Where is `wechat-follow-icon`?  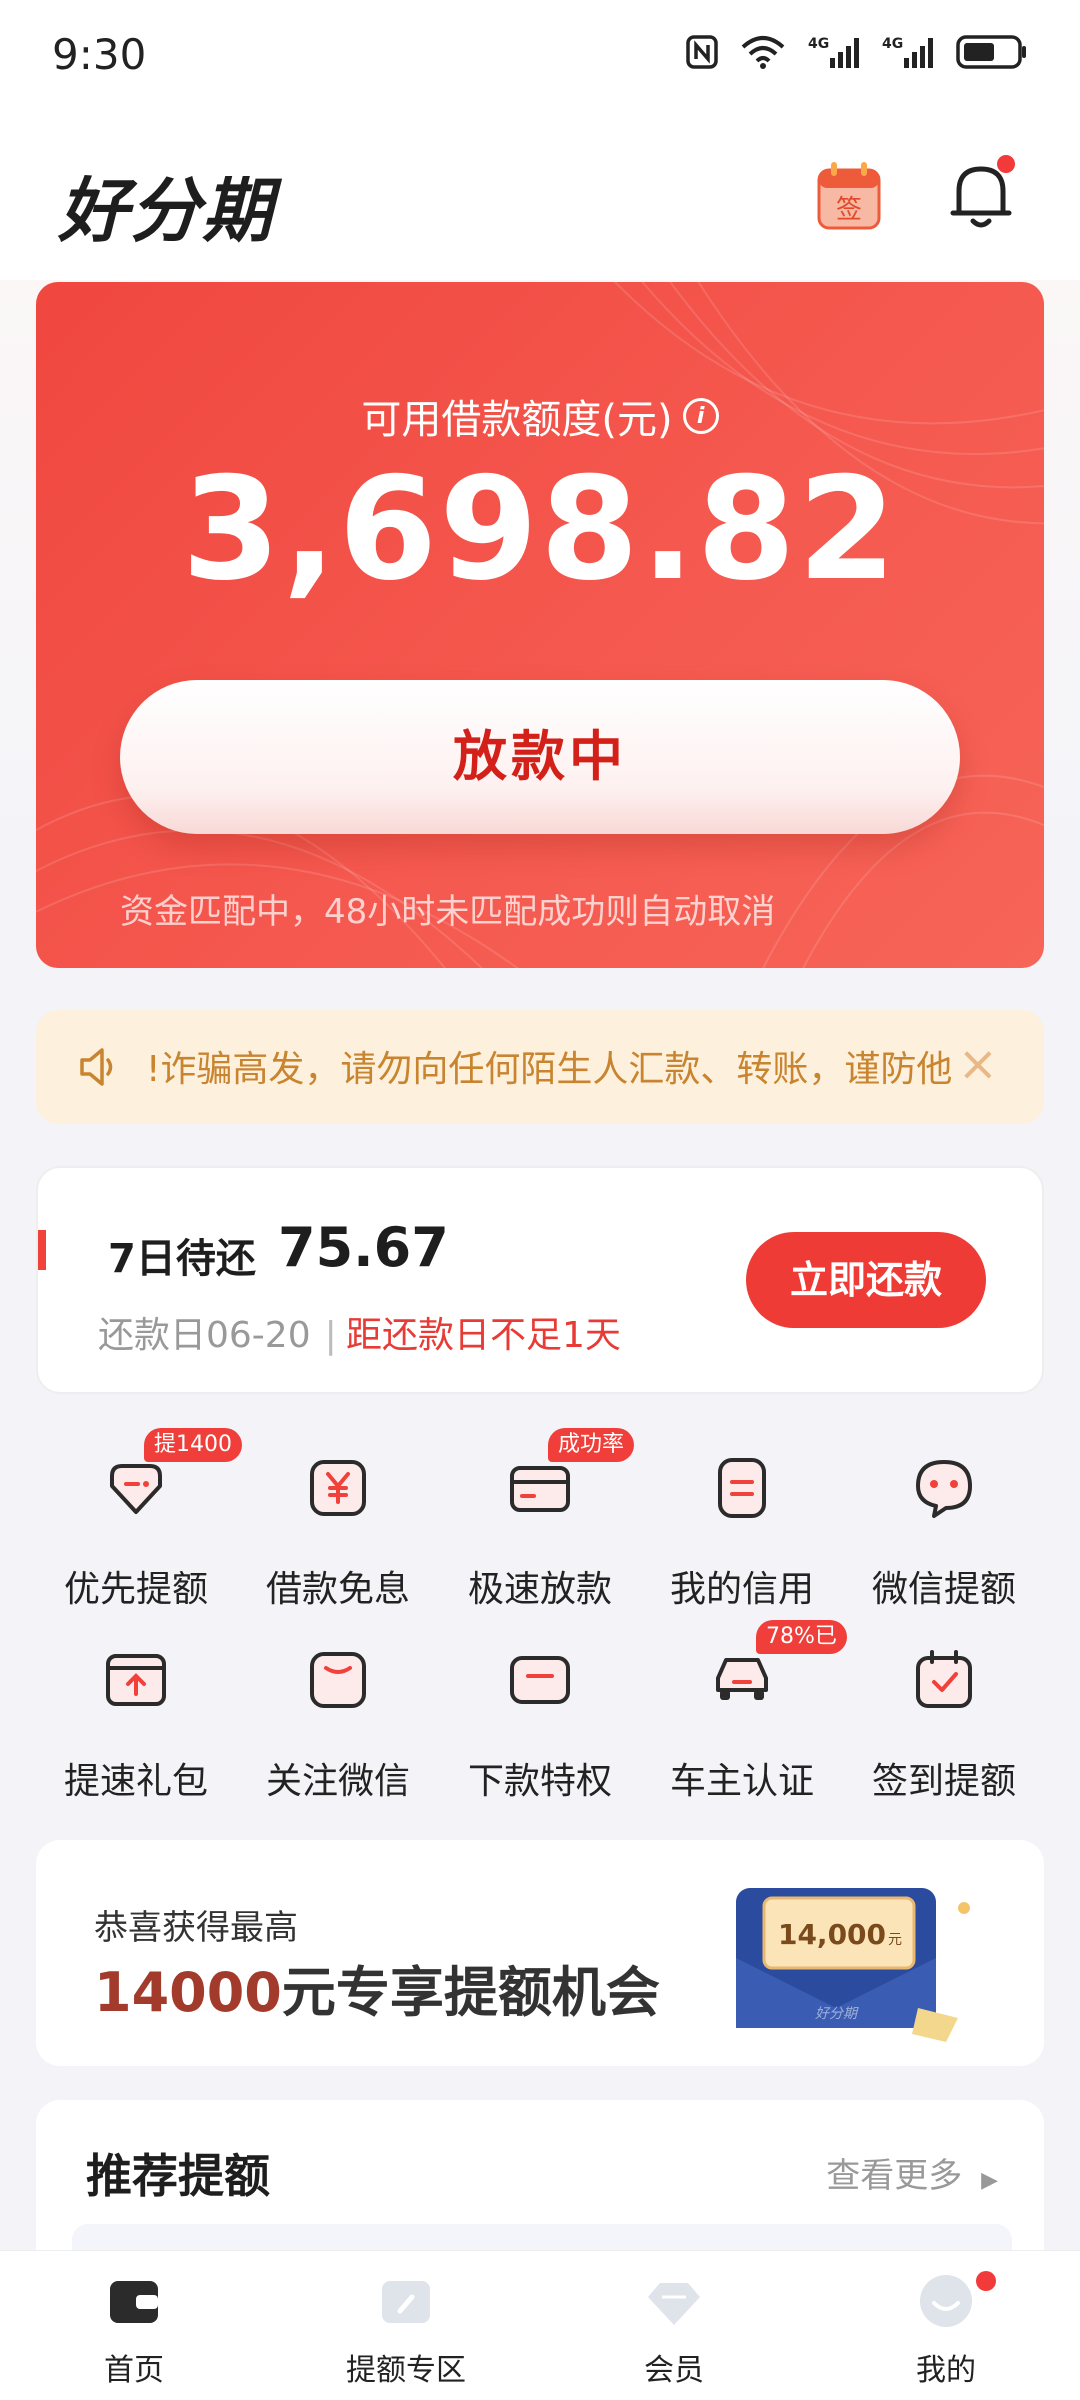
wechat-follow-icon is located at coordinates (338, 1680).